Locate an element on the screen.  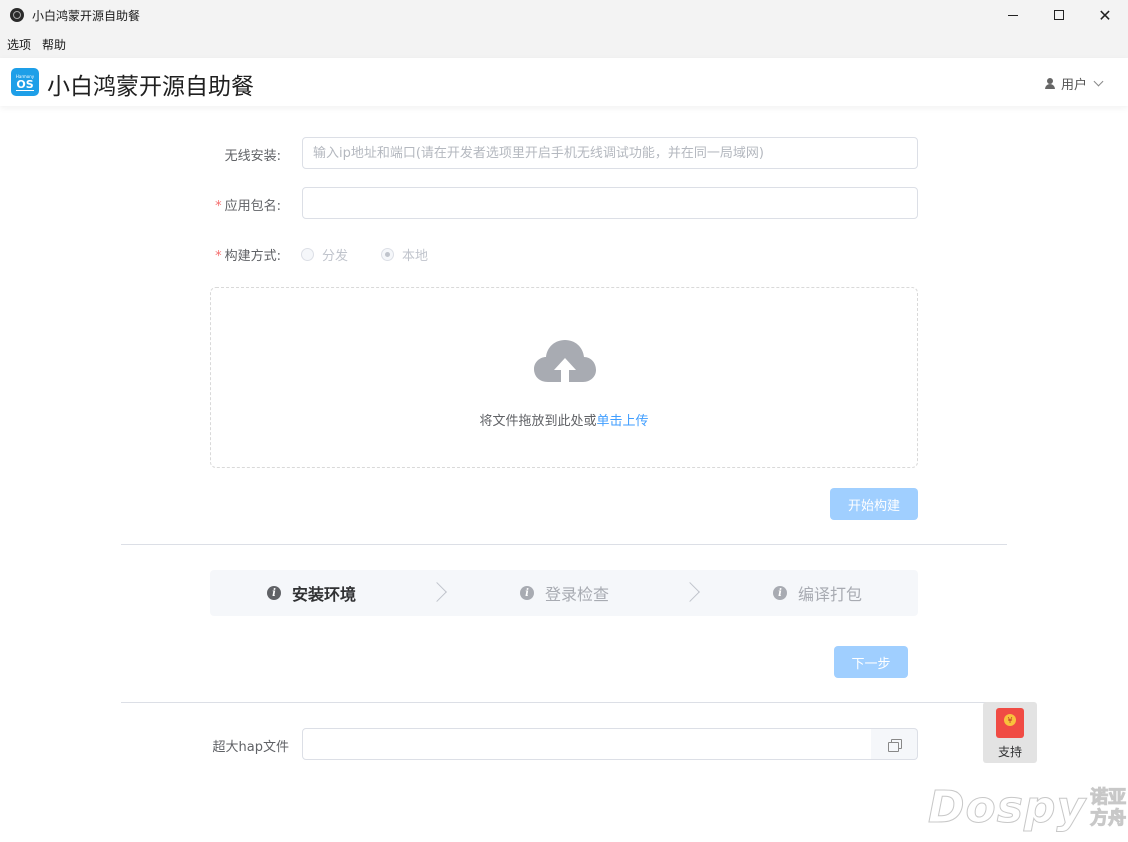
large-hap-input is located at coordinates (587, 744).